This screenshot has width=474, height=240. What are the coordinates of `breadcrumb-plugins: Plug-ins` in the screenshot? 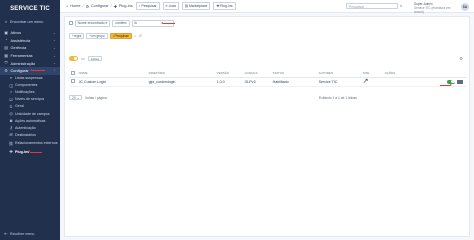 It's located at (126, 6).